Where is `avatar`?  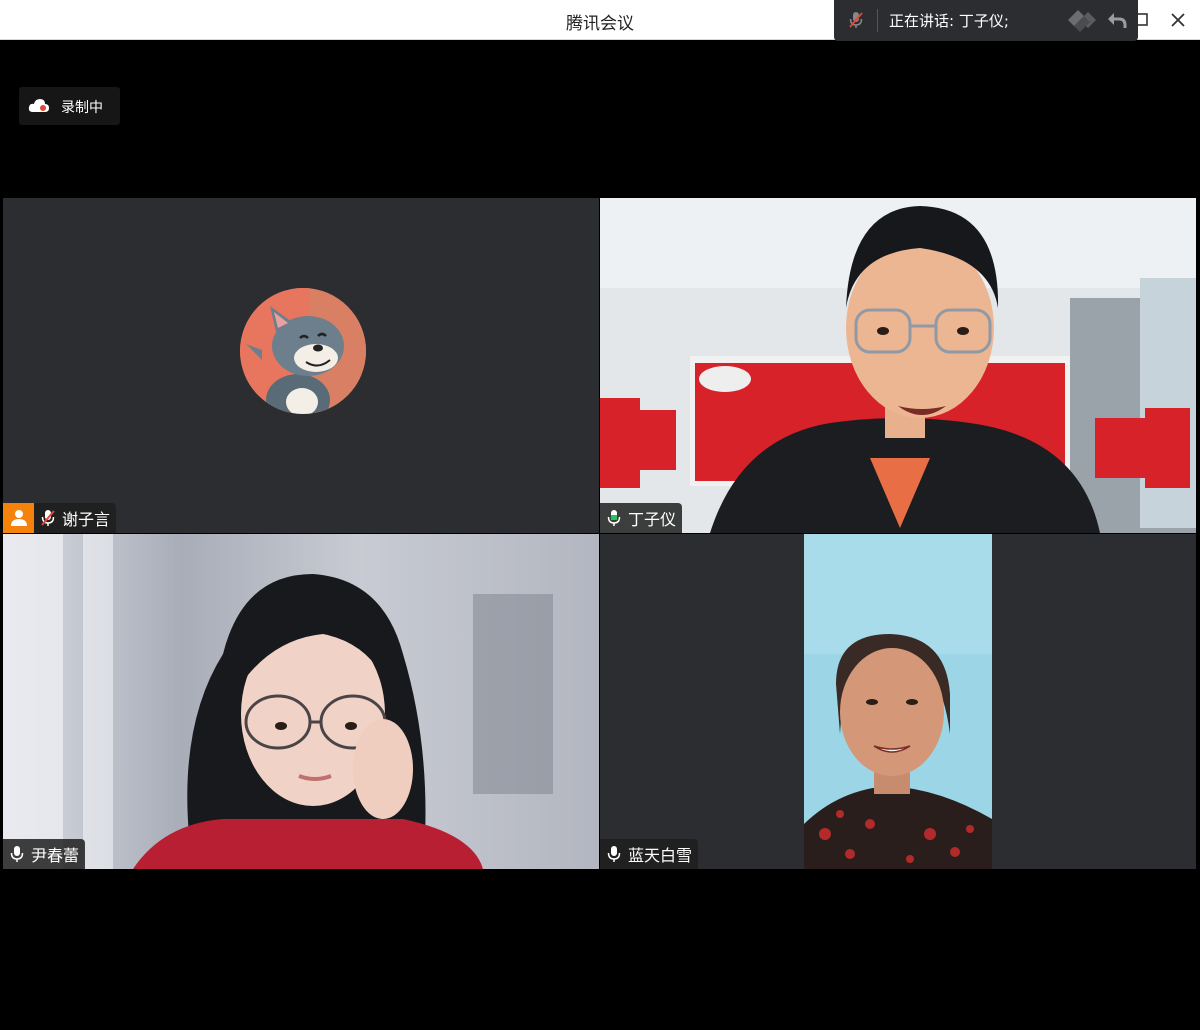
avatar is located at coordinates (303, 351).